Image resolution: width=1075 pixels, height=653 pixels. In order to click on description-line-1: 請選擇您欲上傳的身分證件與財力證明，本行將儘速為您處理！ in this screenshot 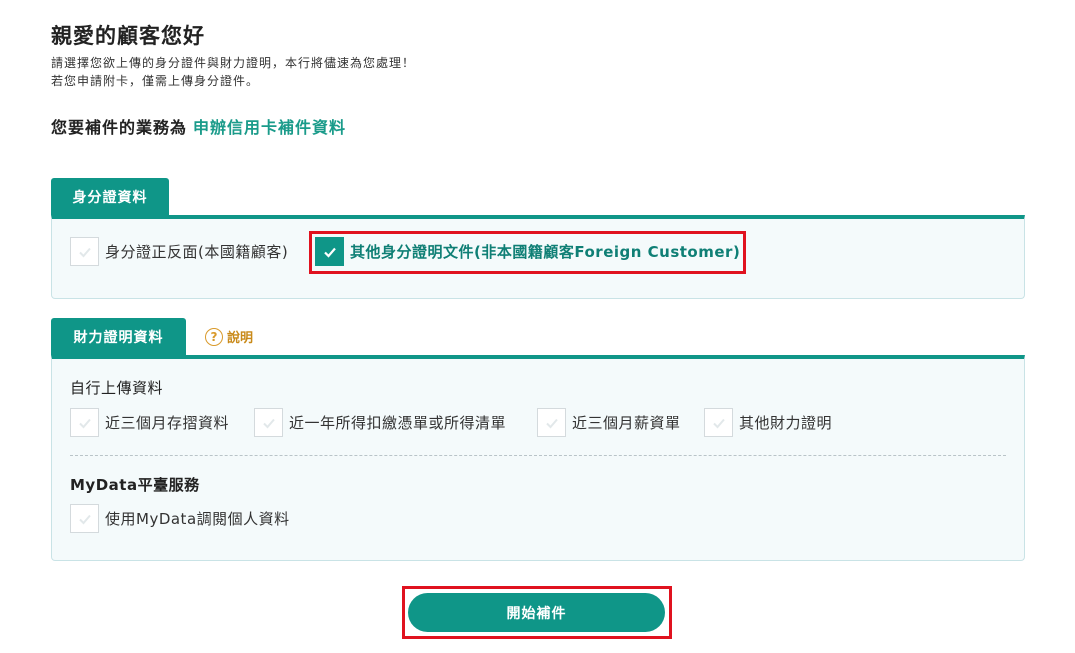, I will do `click(233, 63)`.